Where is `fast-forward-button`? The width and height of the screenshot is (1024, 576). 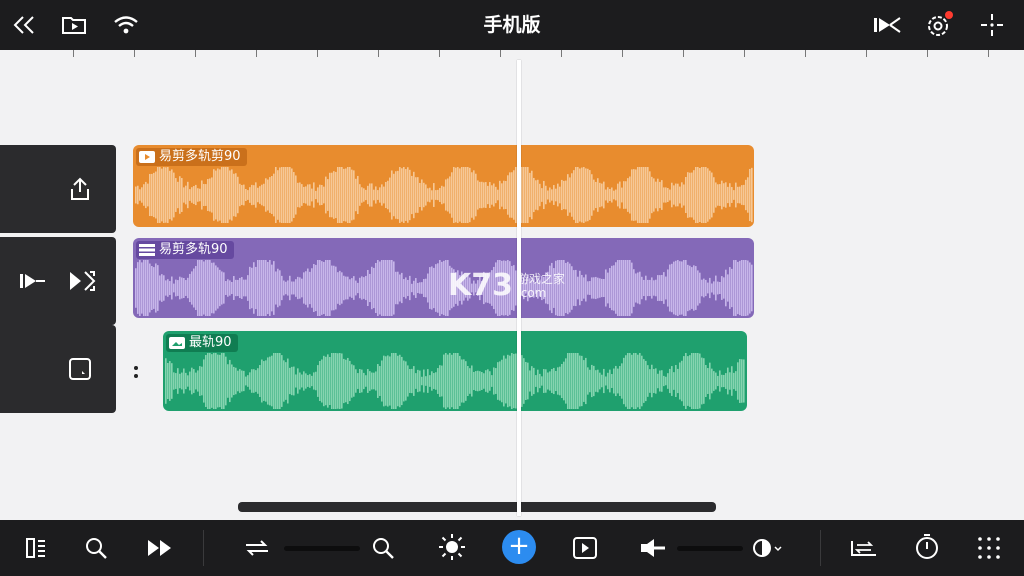
fast-forward-button is located at coordinates (160, 548).